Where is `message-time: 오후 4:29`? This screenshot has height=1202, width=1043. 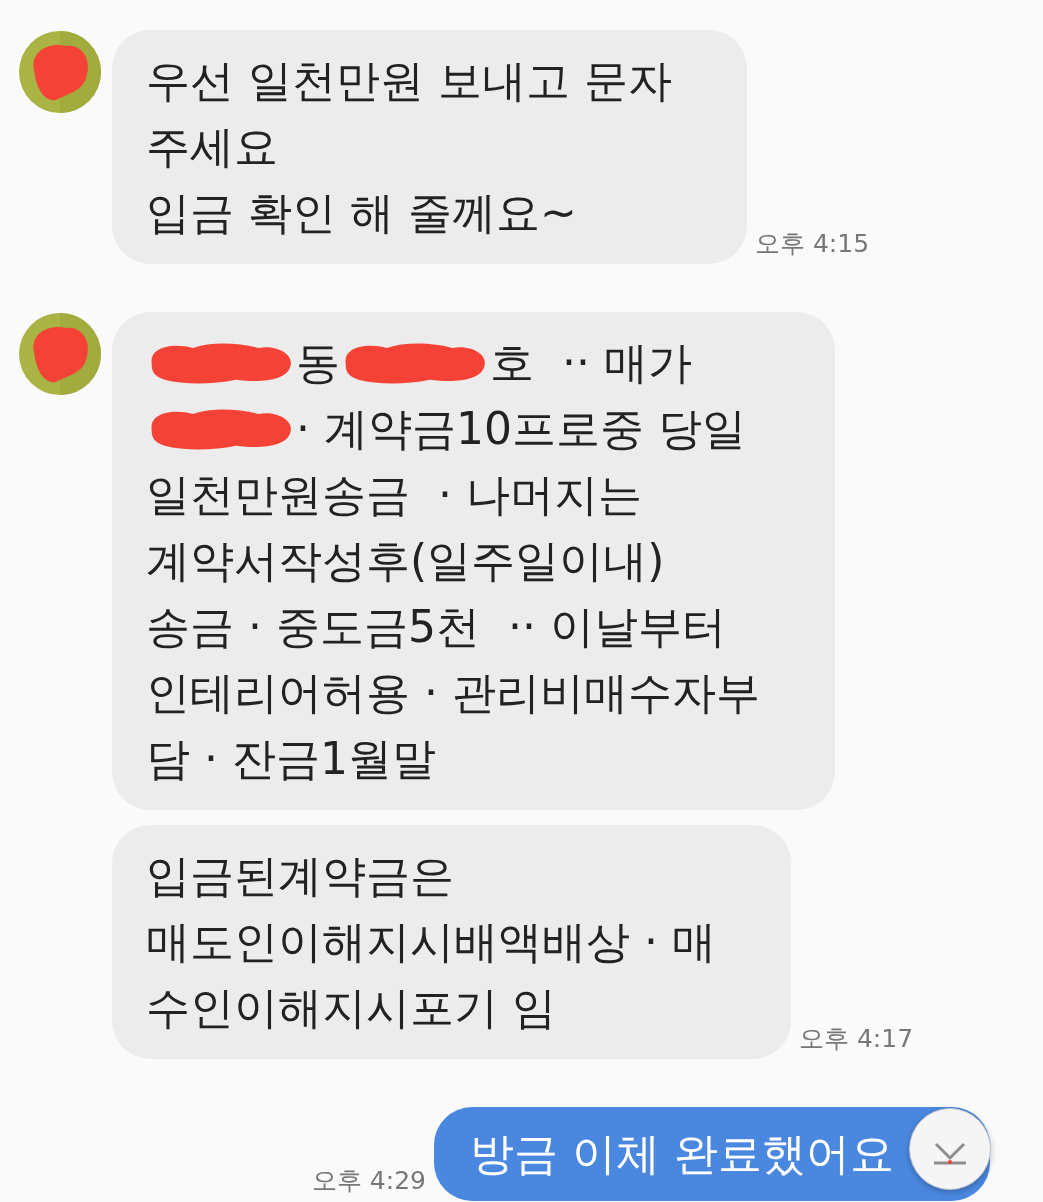 message-time: 오후 4:29 is located at coordinates (368, 1181).